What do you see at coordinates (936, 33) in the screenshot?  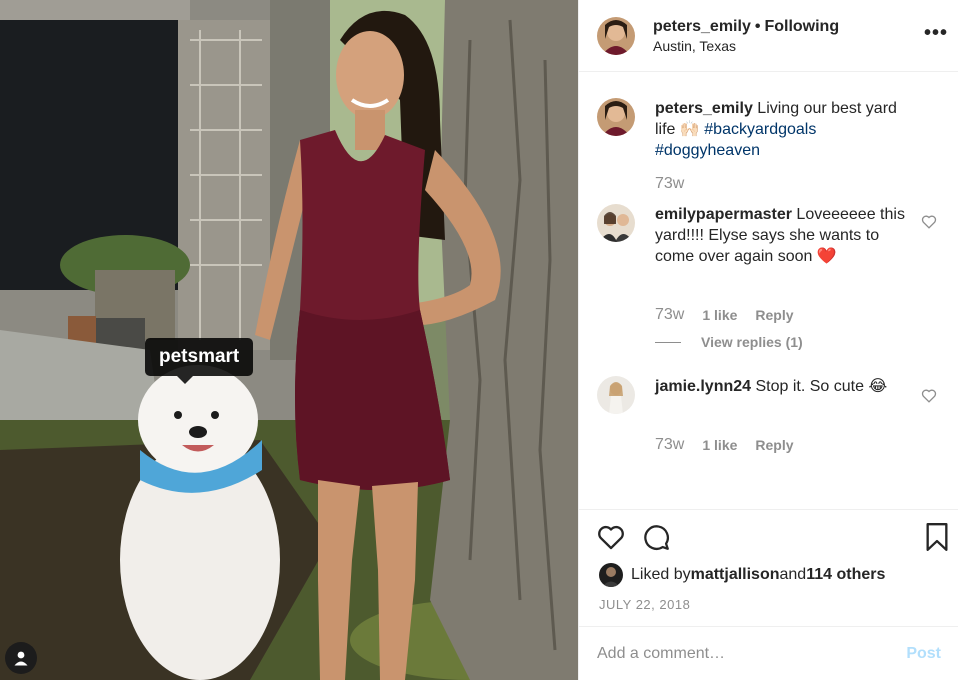 I see `more-horizontal-icon: •••` at bounding box center [936, 33].